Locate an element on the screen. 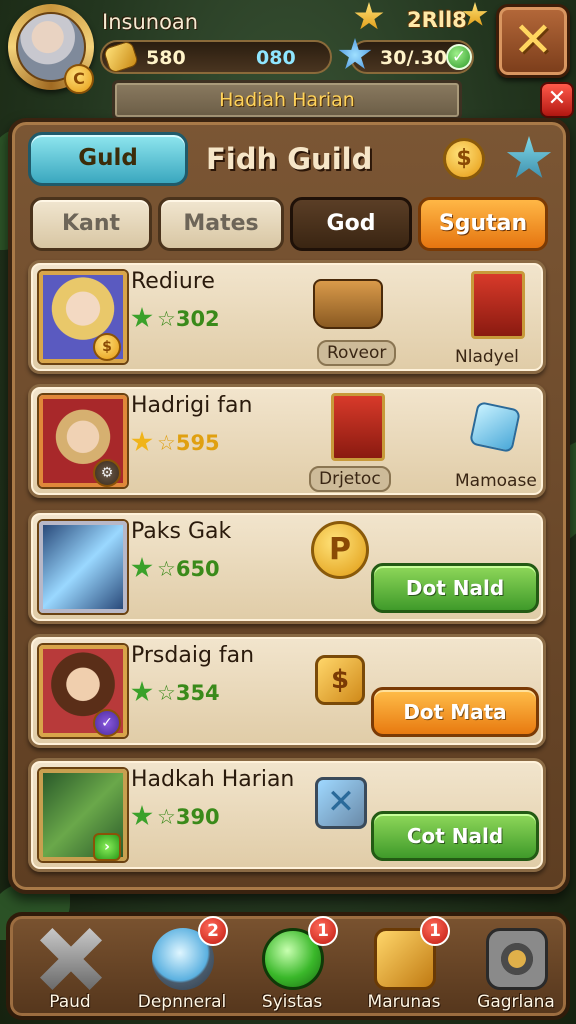 Image resolution: width=576 pixels, height=1024 pixels. member-score-value: ☆595 is located at coordinates (188, 443).